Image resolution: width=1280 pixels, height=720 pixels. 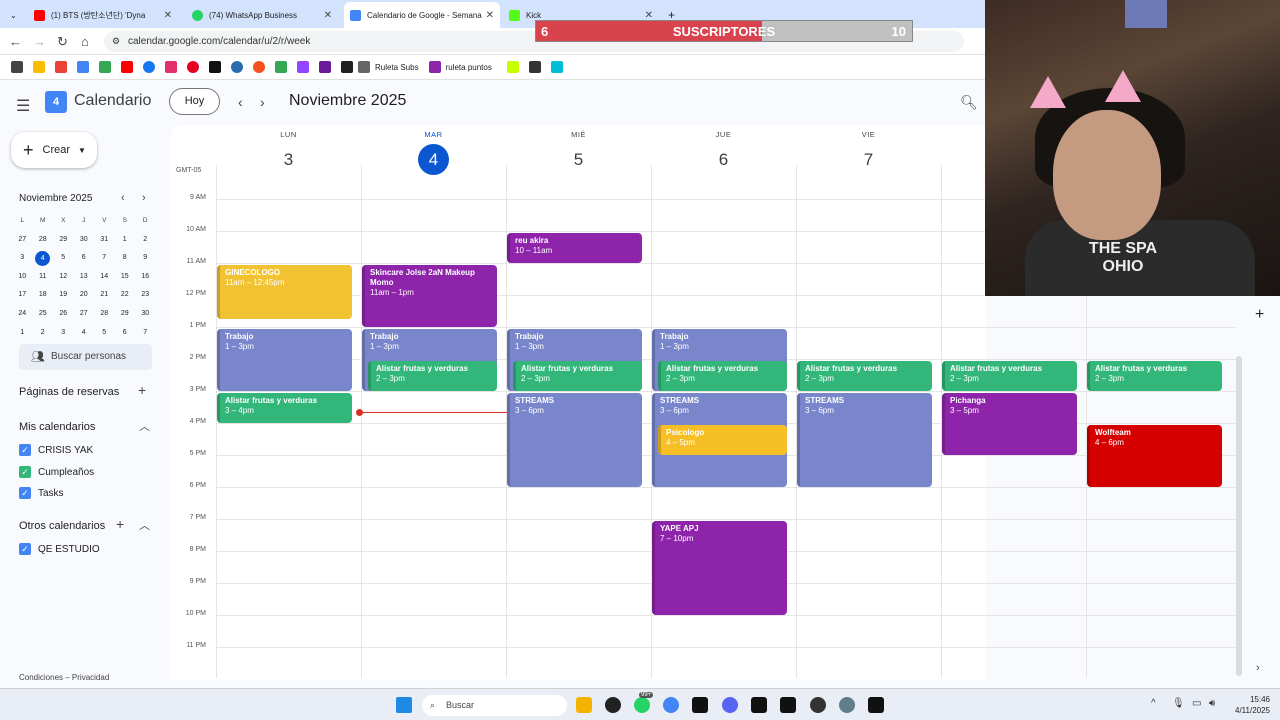 I want to click on mini-day: 18, so click(x=43, y=295).